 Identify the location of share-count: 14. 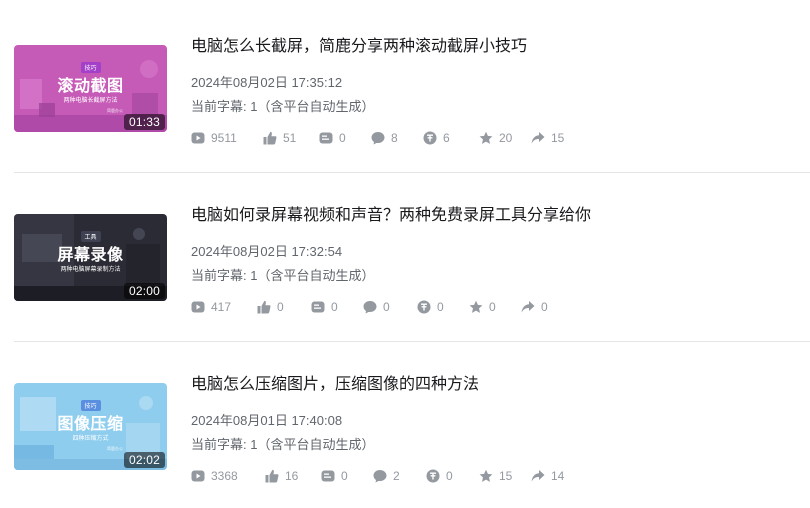
(547, 476).